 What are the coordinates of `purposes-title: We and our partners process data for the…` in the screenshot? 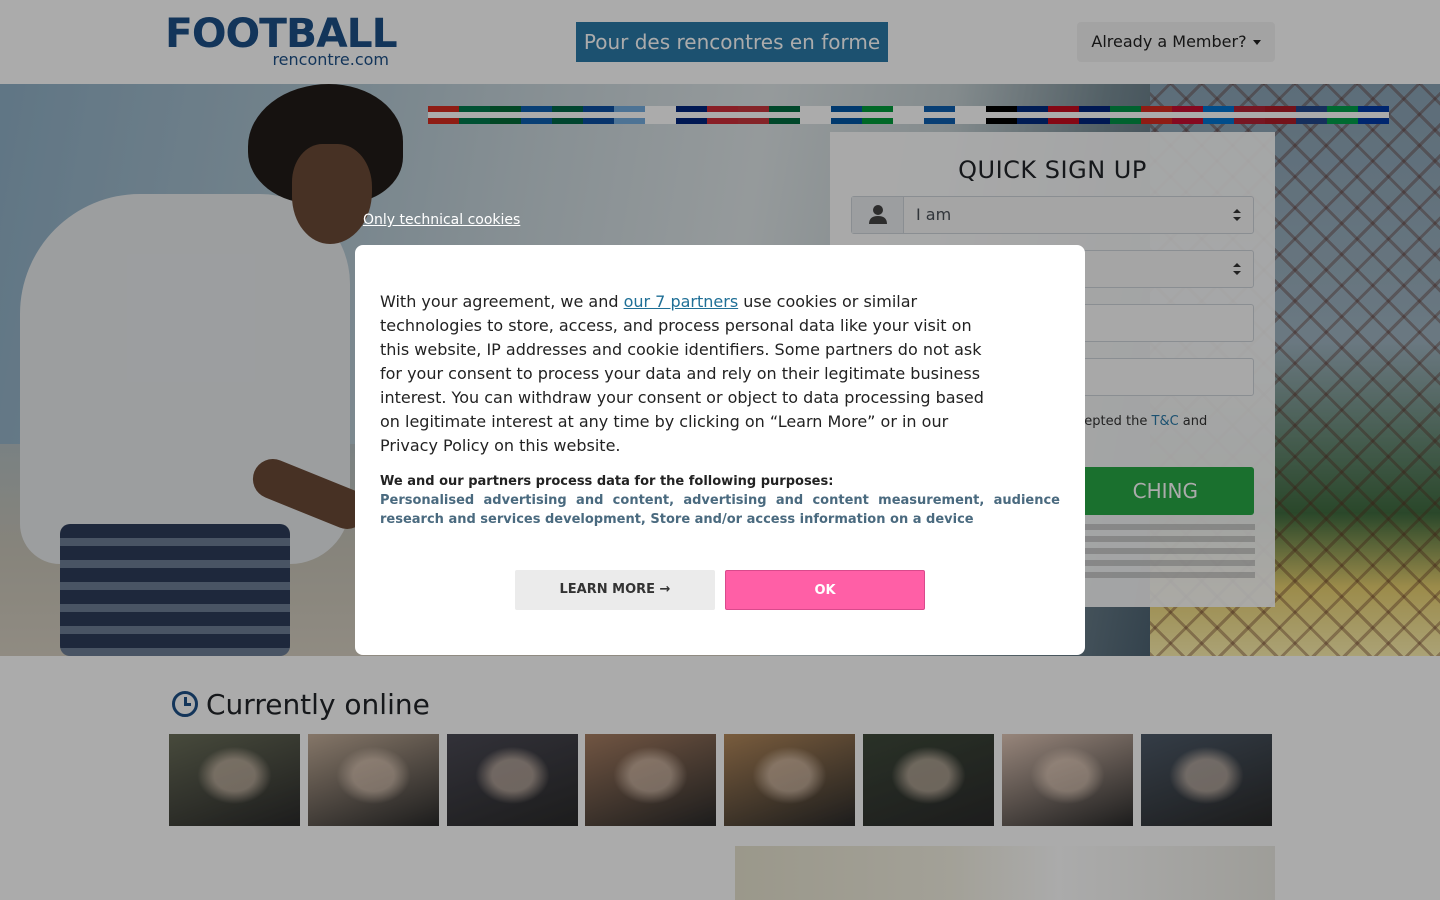 It's located at (607, 481).